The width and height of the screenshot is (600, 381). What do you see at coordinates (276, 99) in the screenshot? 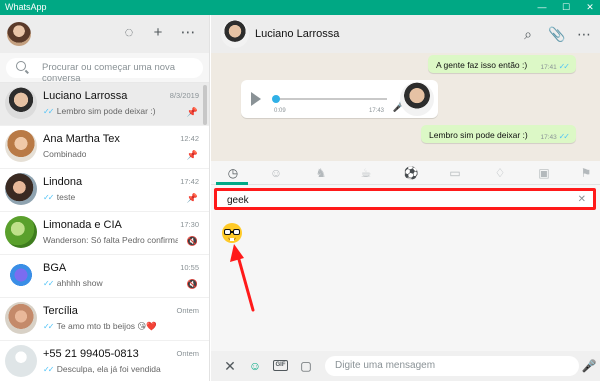
I see `voice-progress-handle` at bounding box center [276, 99].